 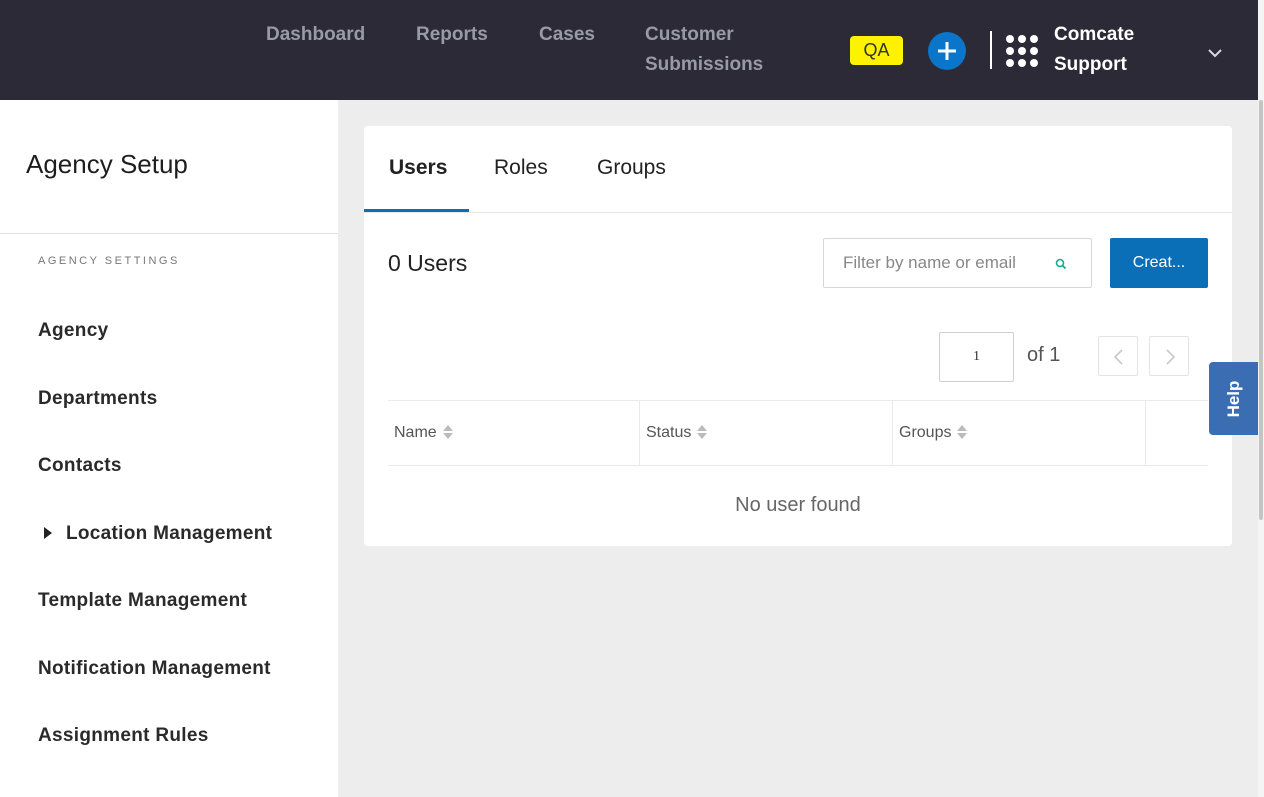 What do you see at coordinates (452, 35) in the screenshot?
I see `nav-reports: Reports` at bounding box center [452, 35].